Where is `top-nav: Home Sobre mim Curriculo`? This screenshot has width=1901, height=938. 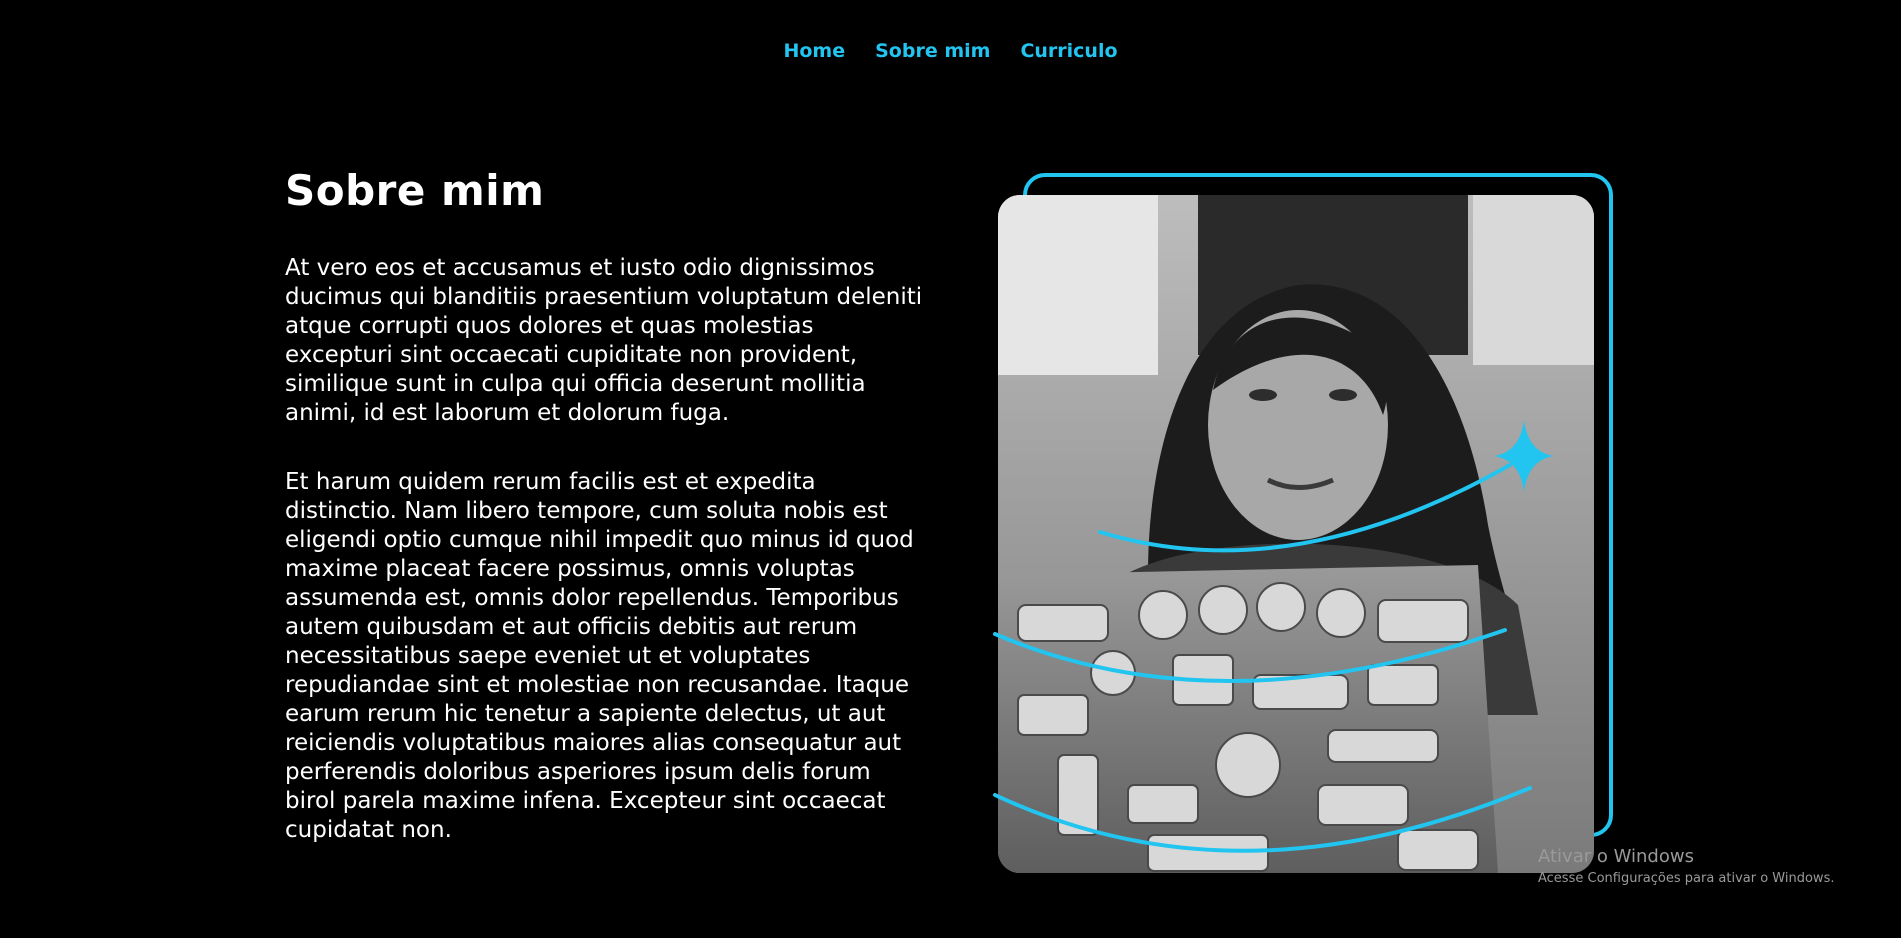
top-nav: Home Sobre mim Curriculo is located at coordinates (950, 51).